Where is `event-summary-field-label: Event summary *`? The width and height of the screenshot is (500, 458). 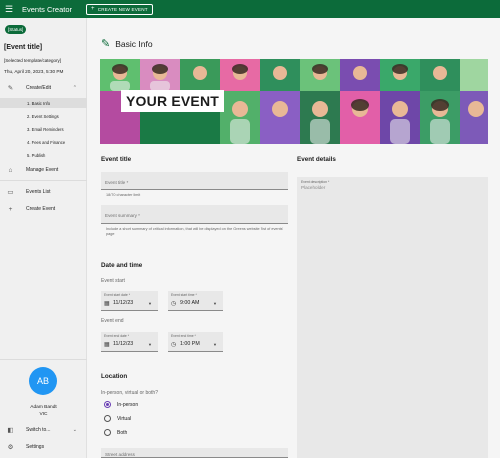
event-summary-field-label: Event summary * is located at coordinates (122, 215).